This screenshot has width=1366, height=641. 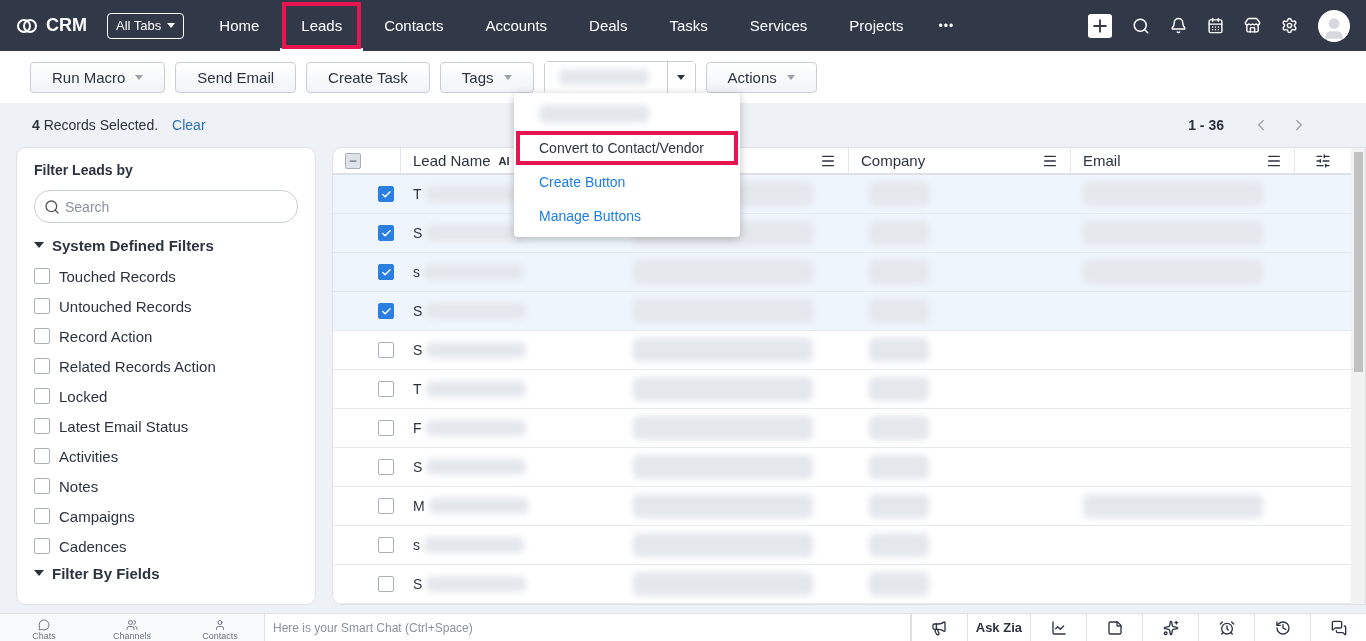 What do you see at coordinates (417, 428) in the screenshot?
I see `lead-name-cell: F` at bounding box center [417, 428].